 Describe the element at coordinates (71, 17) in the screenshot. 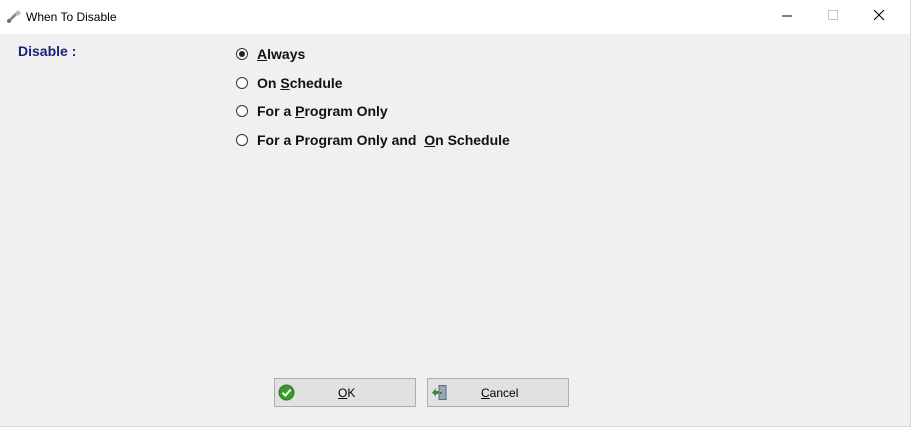

I see `window-title: When To Disable` at that location.